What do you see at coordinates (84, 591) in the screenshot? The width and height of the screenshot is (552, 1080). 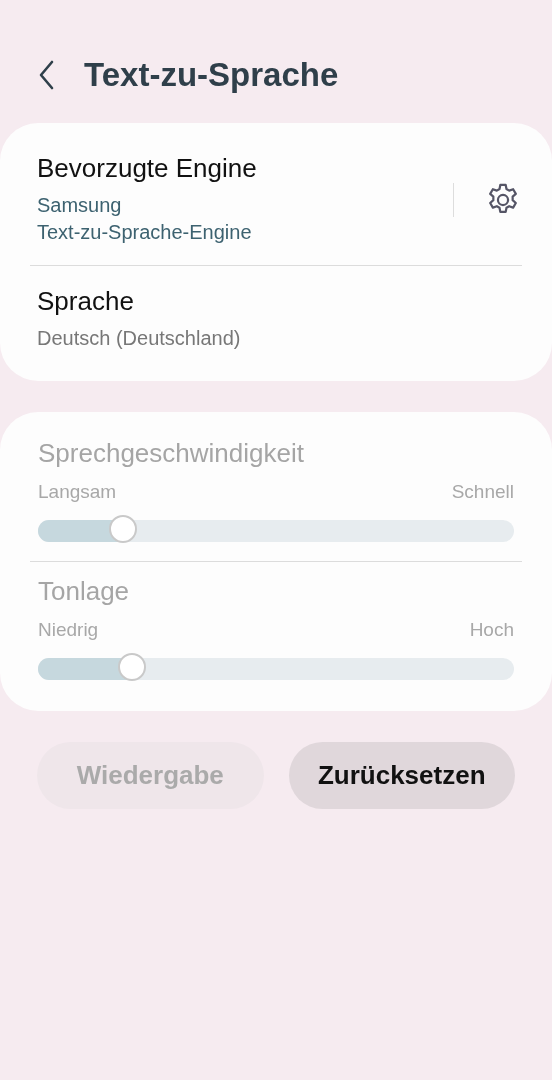 I see `slider-label: Tonlage` at bounding box center [84, 591].